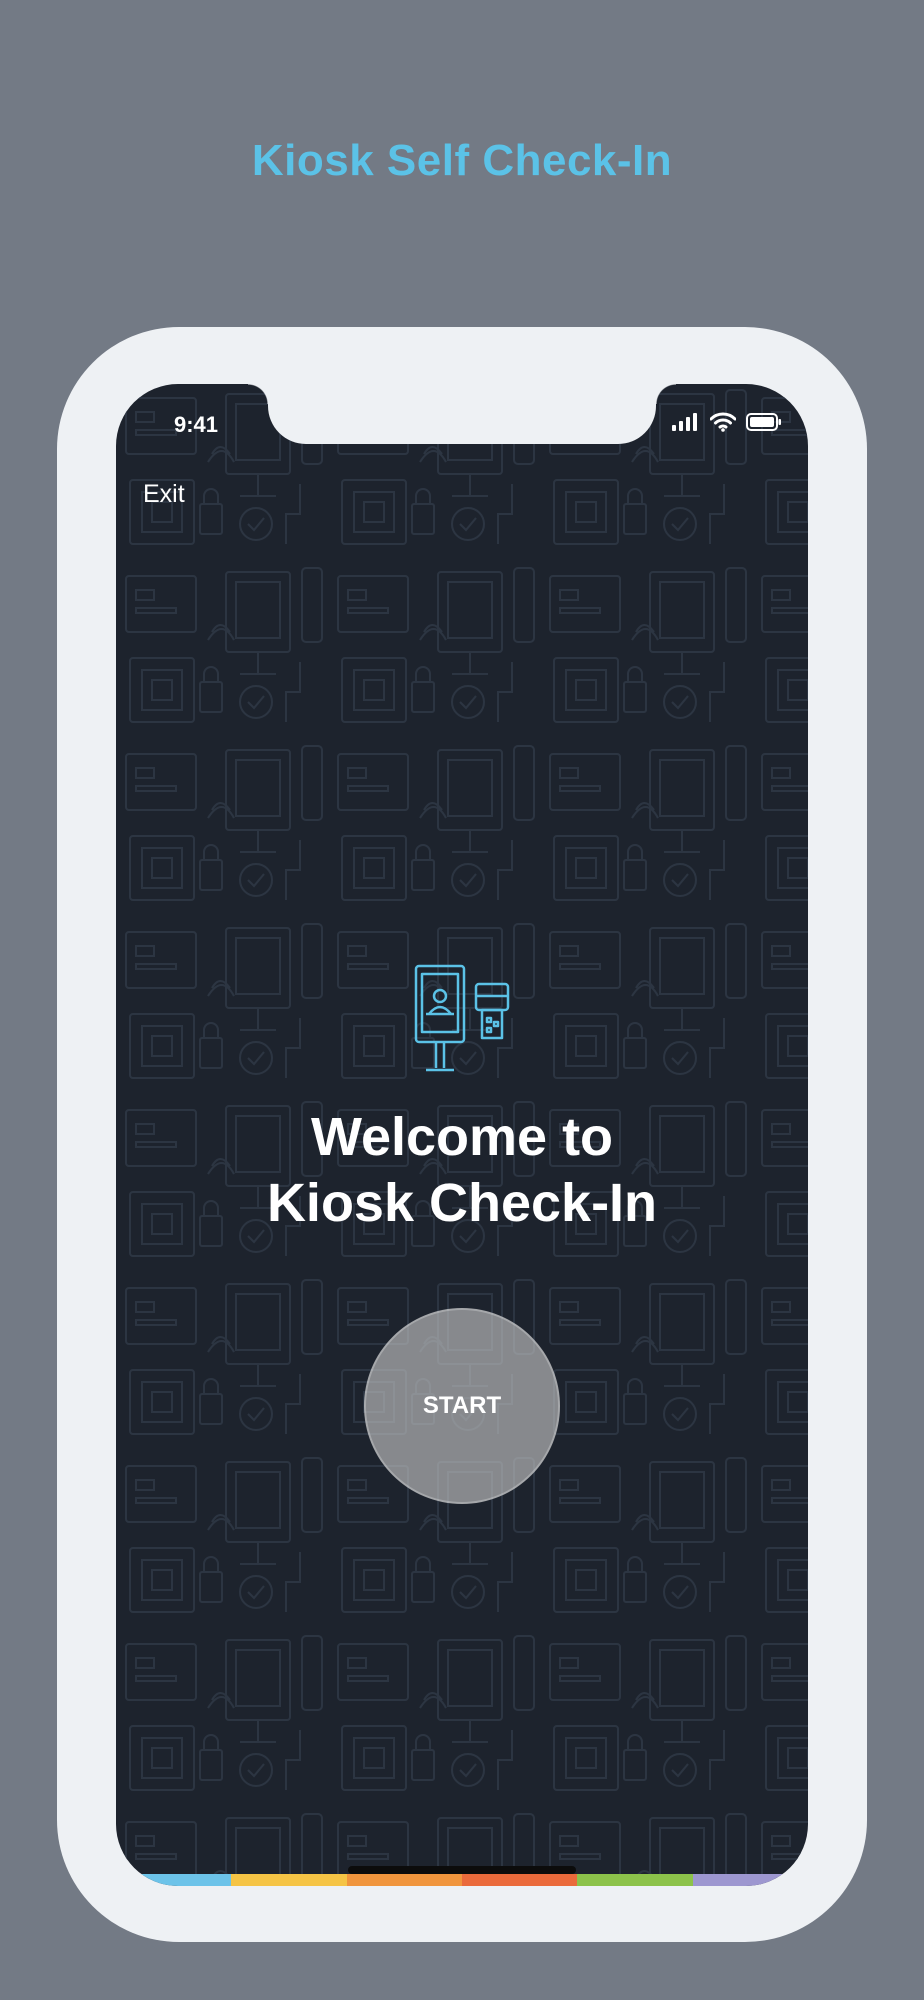 This screenshot has height=2000, width=924. I want to click on exit-link: Exit, so click(164, 494).